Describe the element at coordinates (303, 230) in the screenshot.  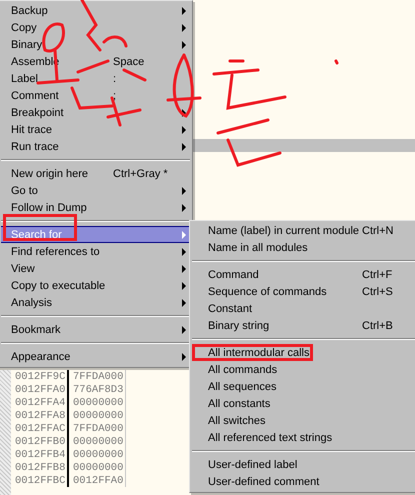
I see `menu-item: Name (label) in current module Ctrl+N` at that location.